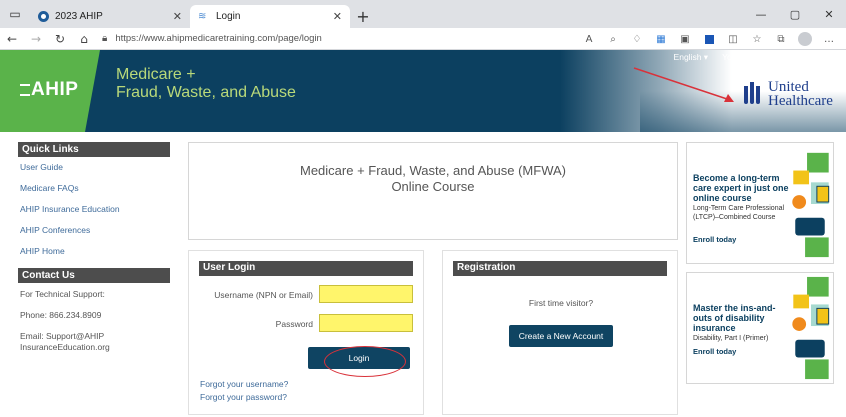  I want to click on sidebar-link-ahip-home: AHIP Home, so click(94, 251).